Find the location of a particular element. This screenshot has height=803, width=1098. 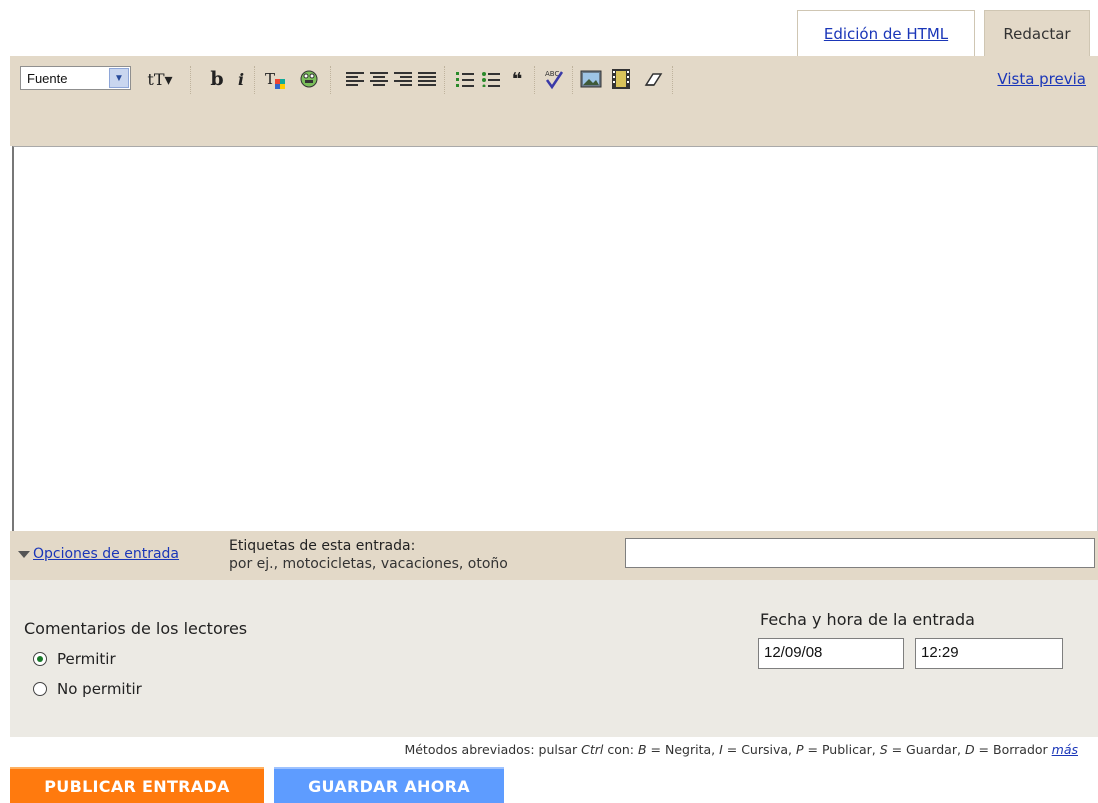

svg-text: T is located at coordinates (270, 79).